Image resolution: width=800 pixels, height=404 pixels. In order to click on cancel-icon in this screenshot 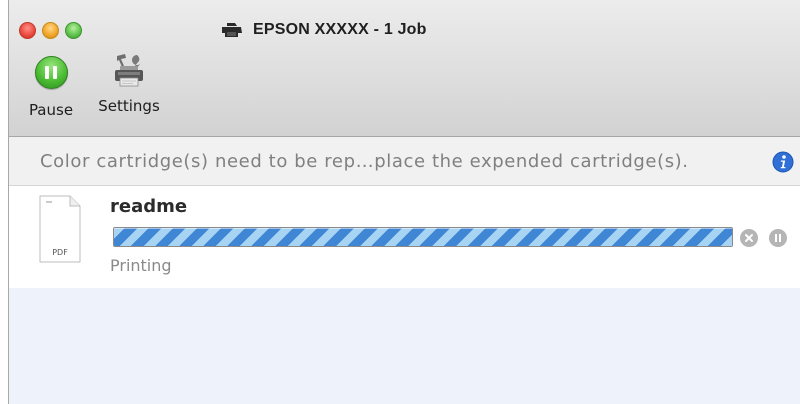, I will do `click(749, 238)`.